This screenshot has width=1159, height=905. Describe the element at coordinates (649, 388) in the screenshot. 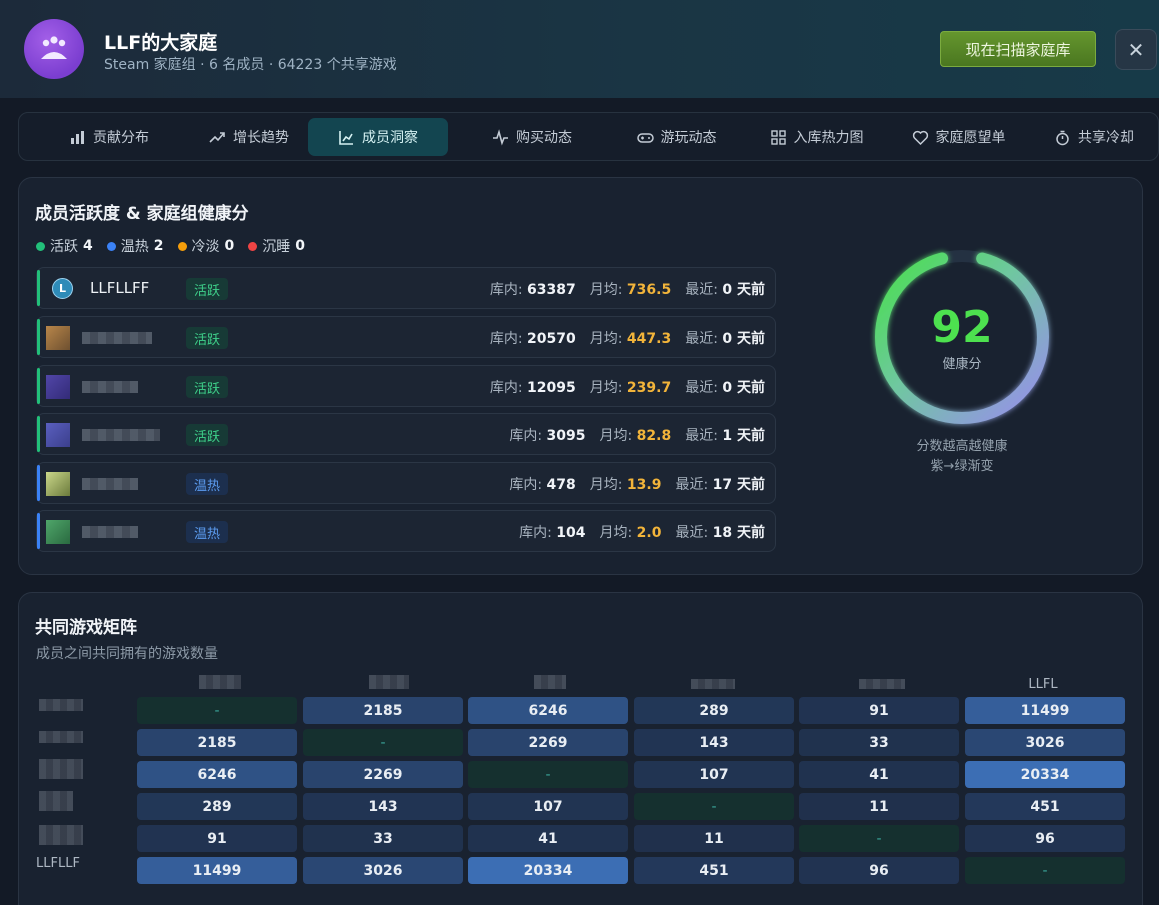

I see `monthly-average: 239.7` at that location.